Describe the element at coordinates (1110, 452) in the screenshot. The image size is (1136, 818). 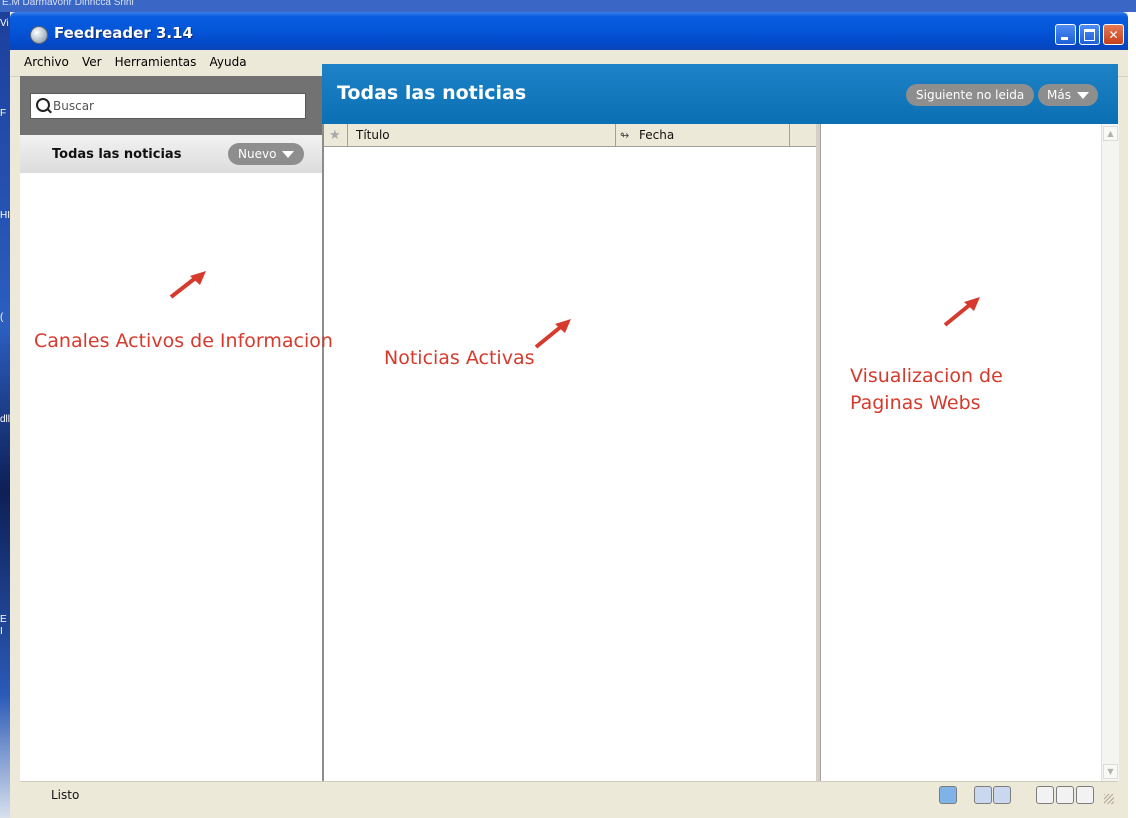
I see `vertical-scrollbar: ▲ ▼` at that location.